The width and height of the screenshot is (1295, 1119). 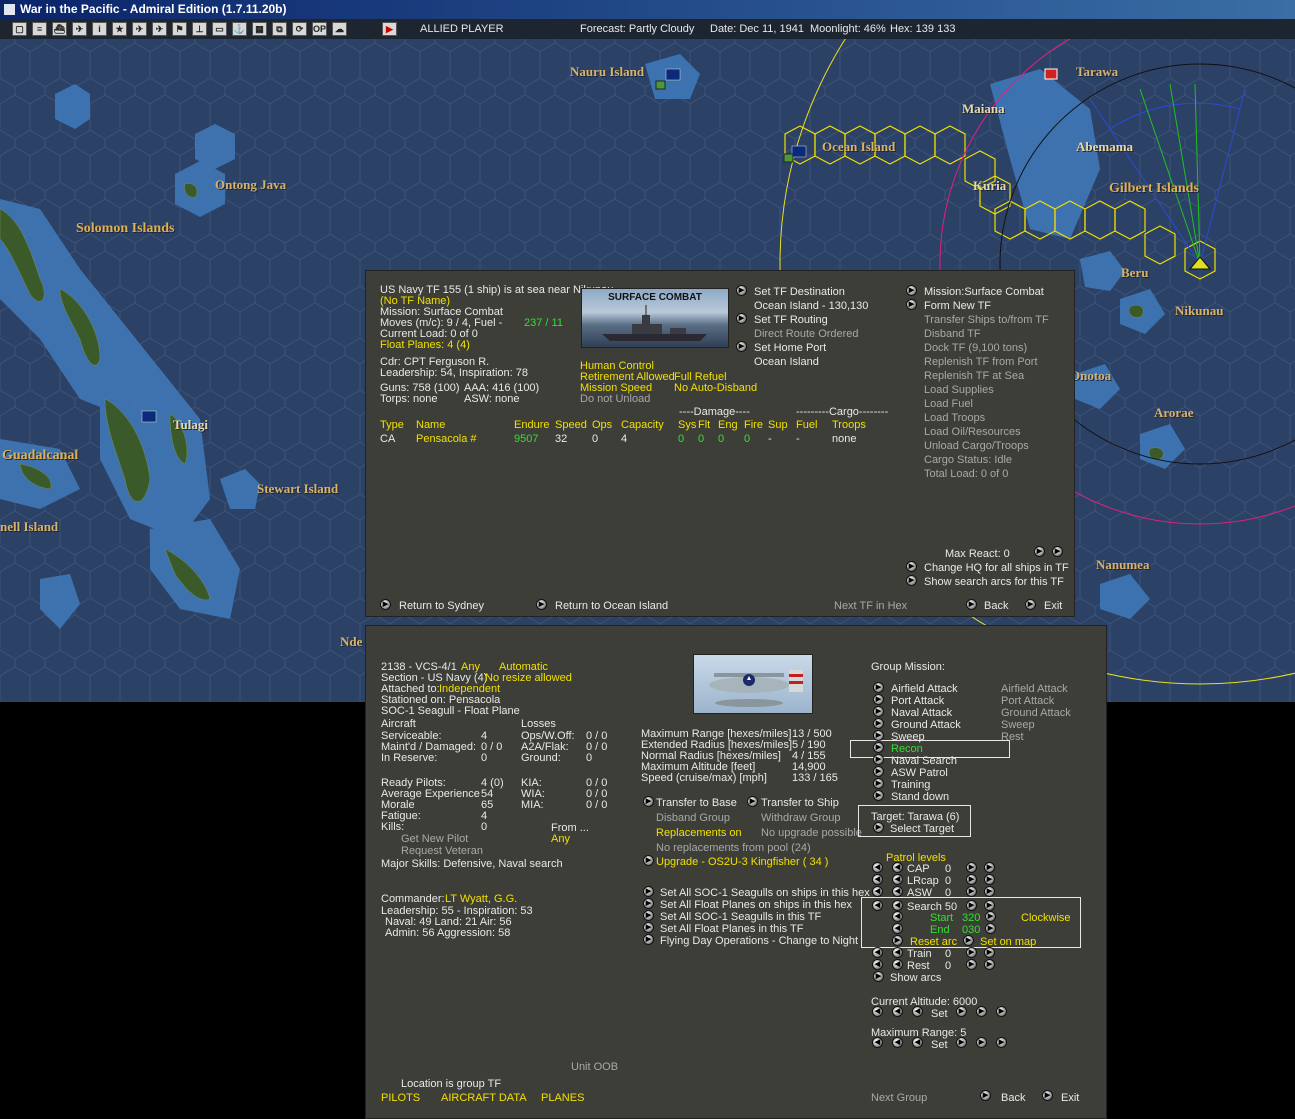 What do you see at coordinates (19, 29) in the screenshot?
I see `map-icon: ▢` at bounding box center [19, 29].